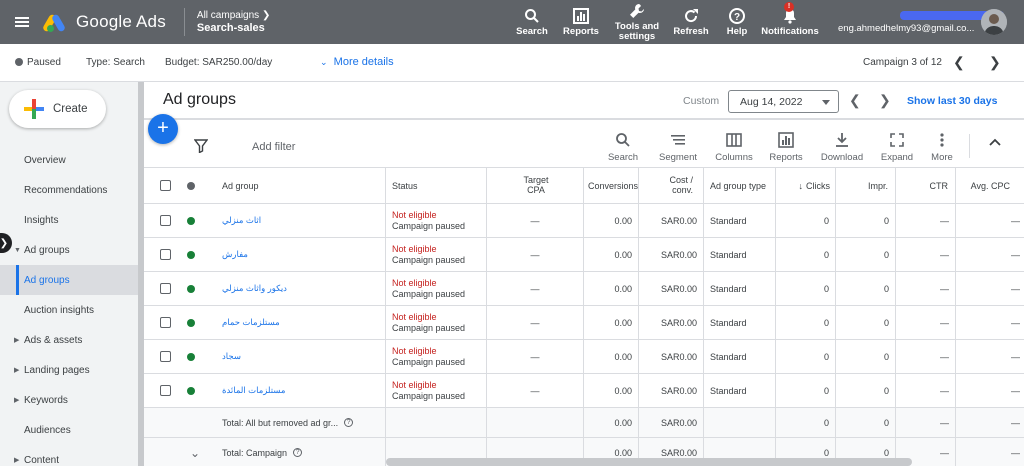  Describe the element at coordinates (405, 185) in the screenshot. I see `column-status: Status` at that location.